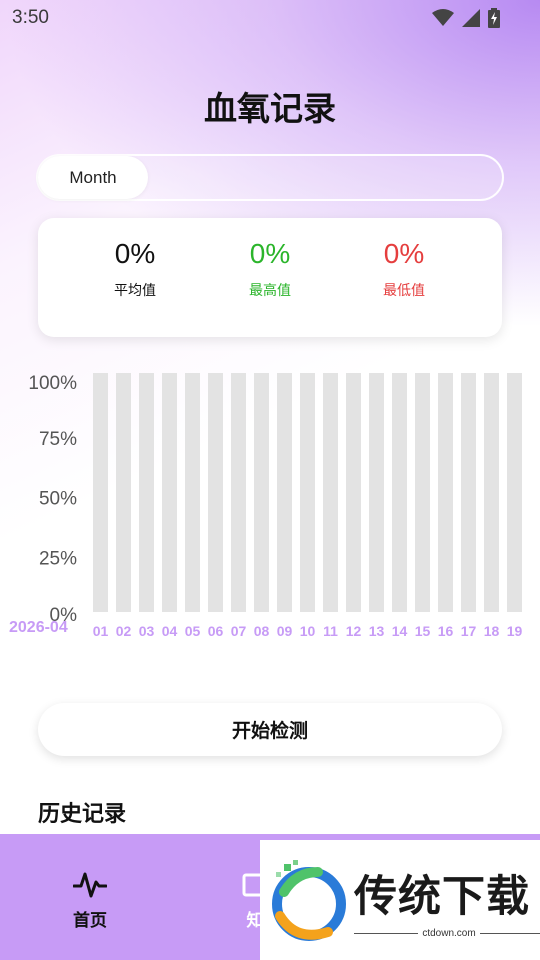 The image size is (540, 960). Describe the element at coordinates (285, 631) in the screenshot. I see `x-tick-label: 09` at that location.